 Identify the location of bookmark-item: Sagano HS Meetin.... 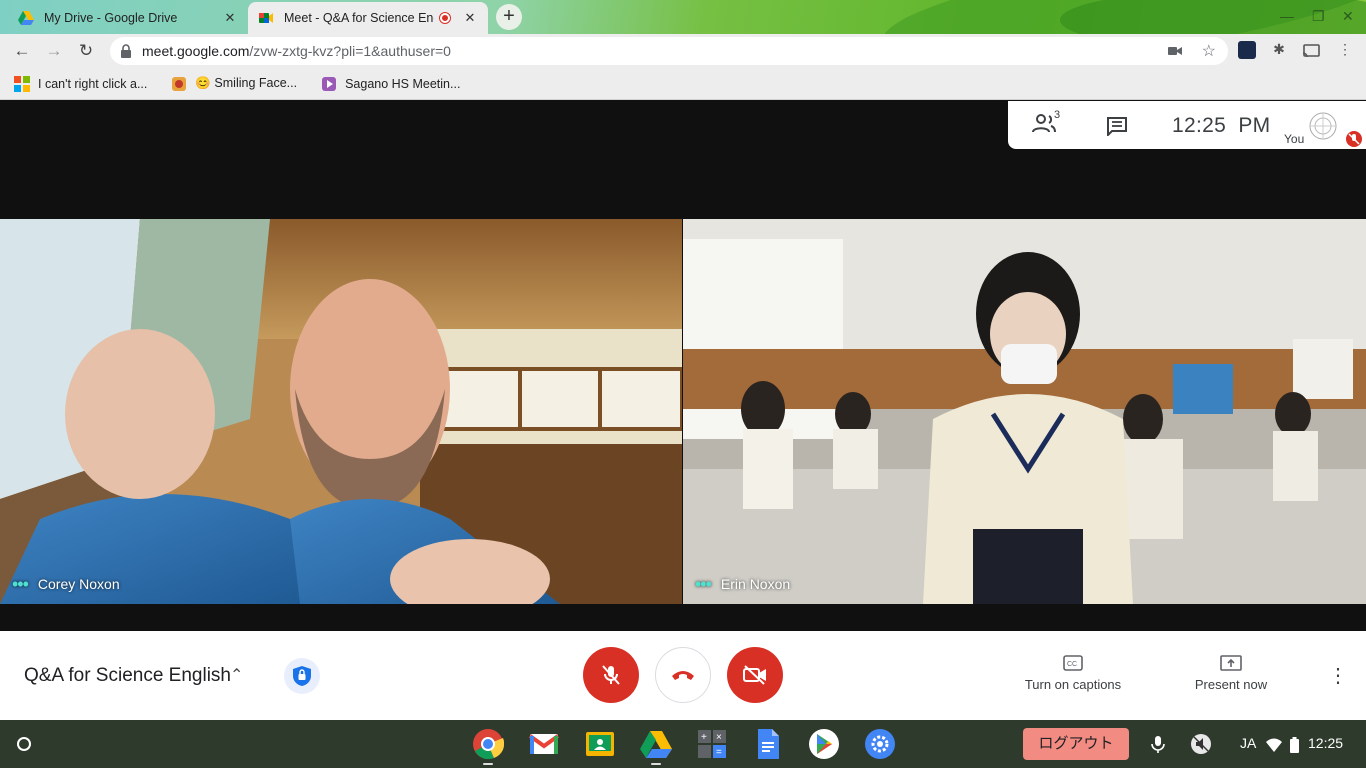
(390, 84).